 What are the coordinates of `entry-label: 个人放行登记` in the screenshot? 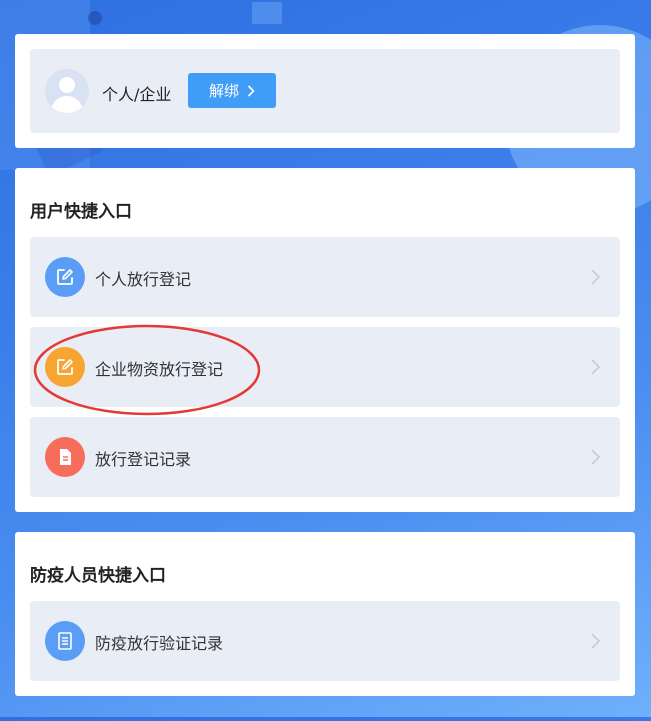 It's located at (143, 279).